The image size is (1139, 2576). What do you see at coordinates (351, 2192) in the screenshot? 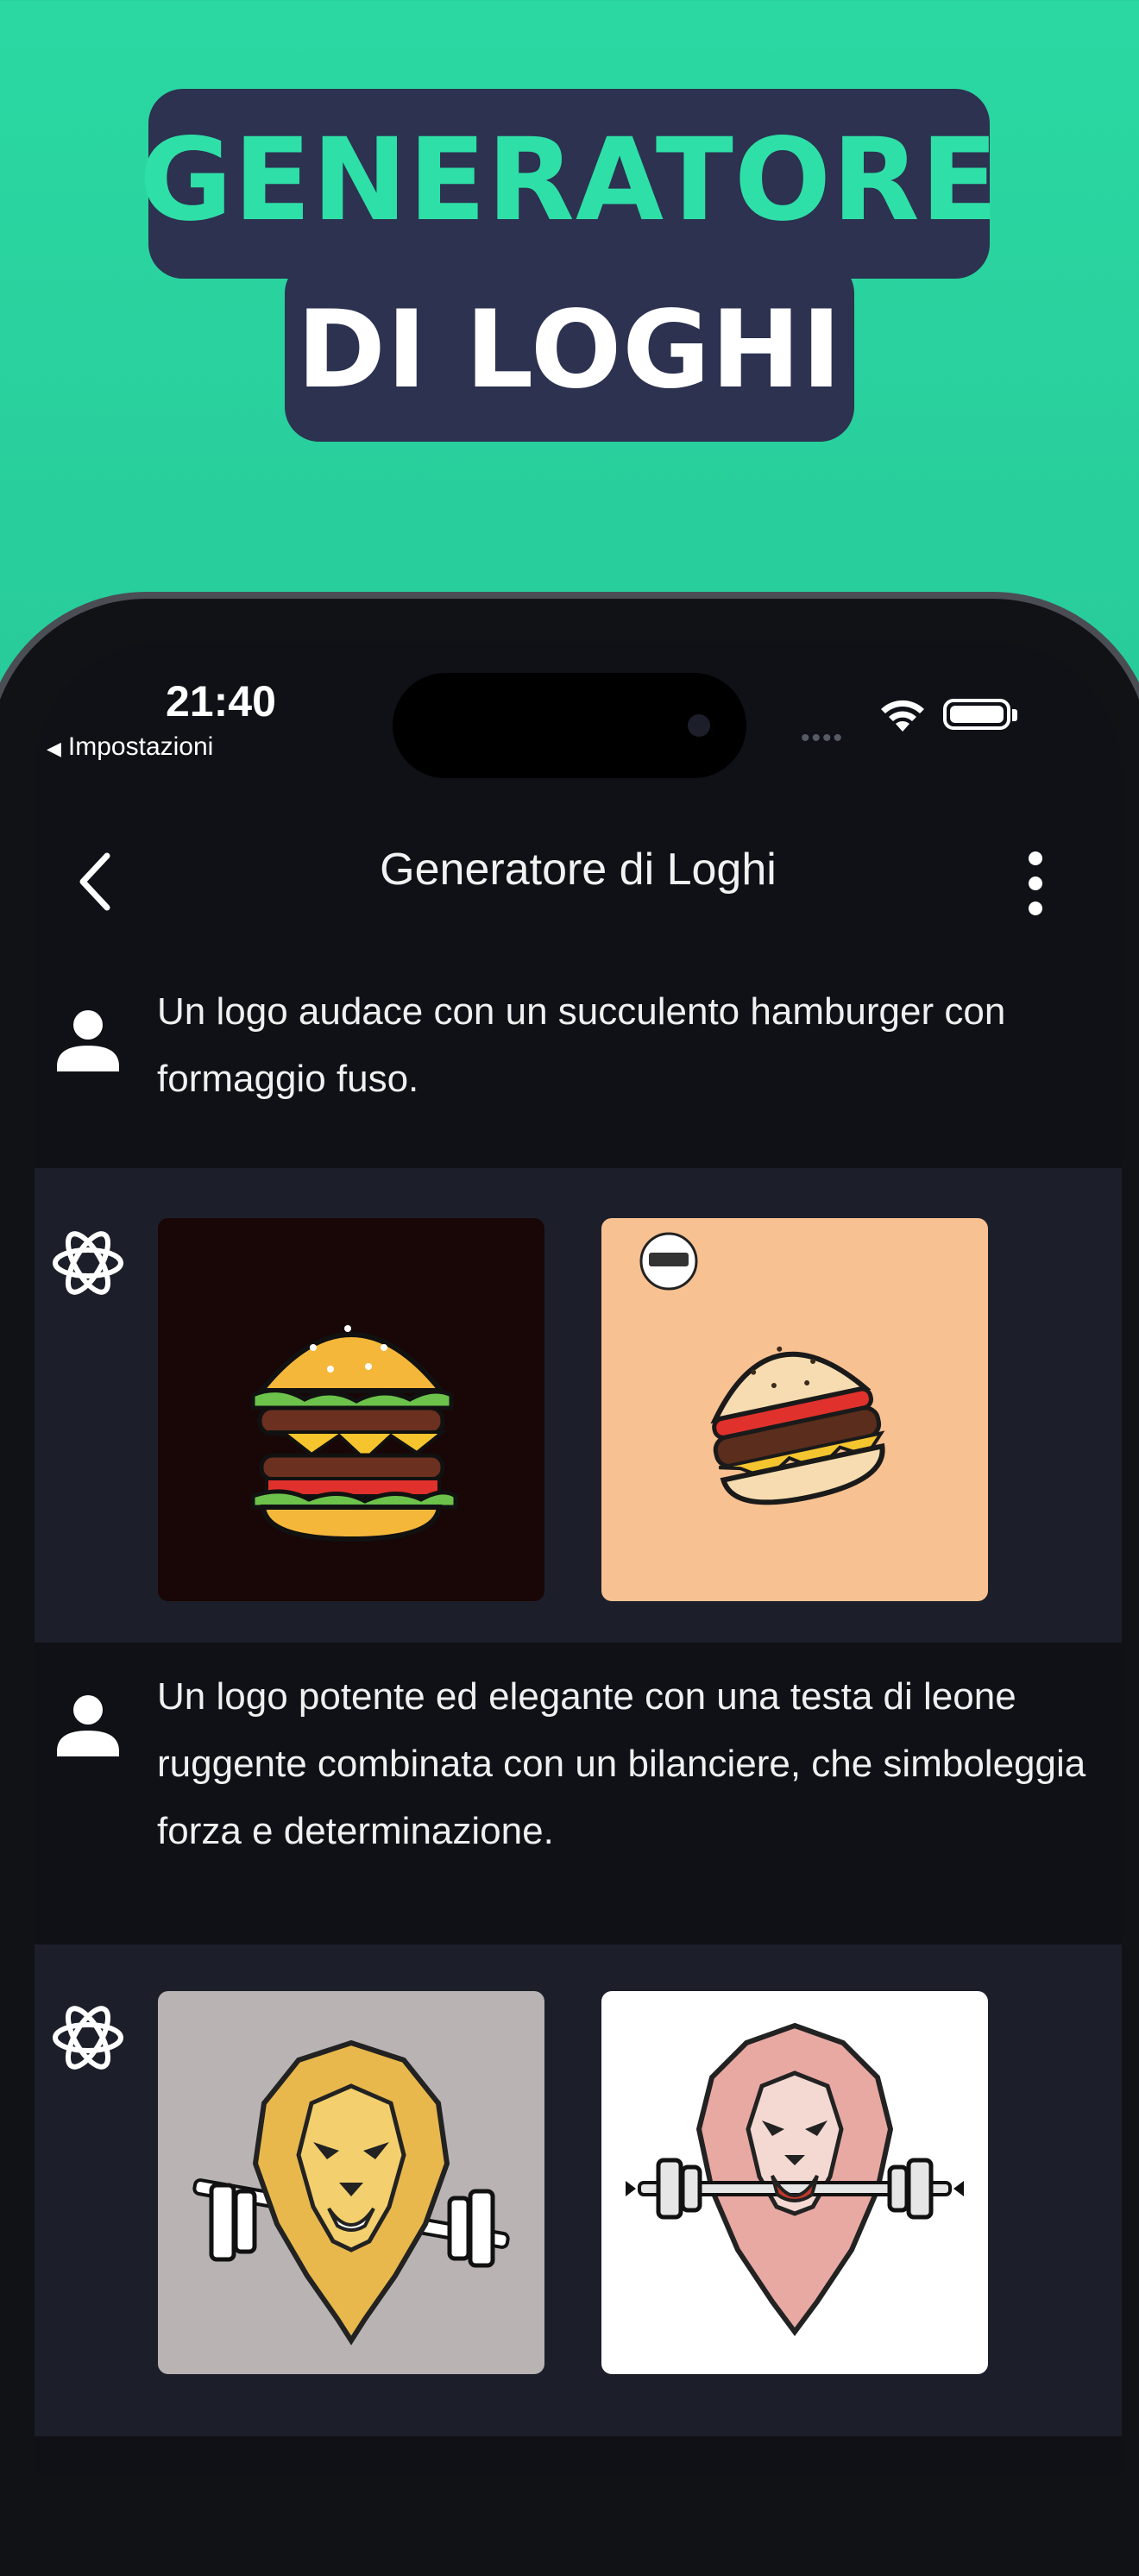
I see `lion-barbell-illustration` at bounding box center [351, 2192].